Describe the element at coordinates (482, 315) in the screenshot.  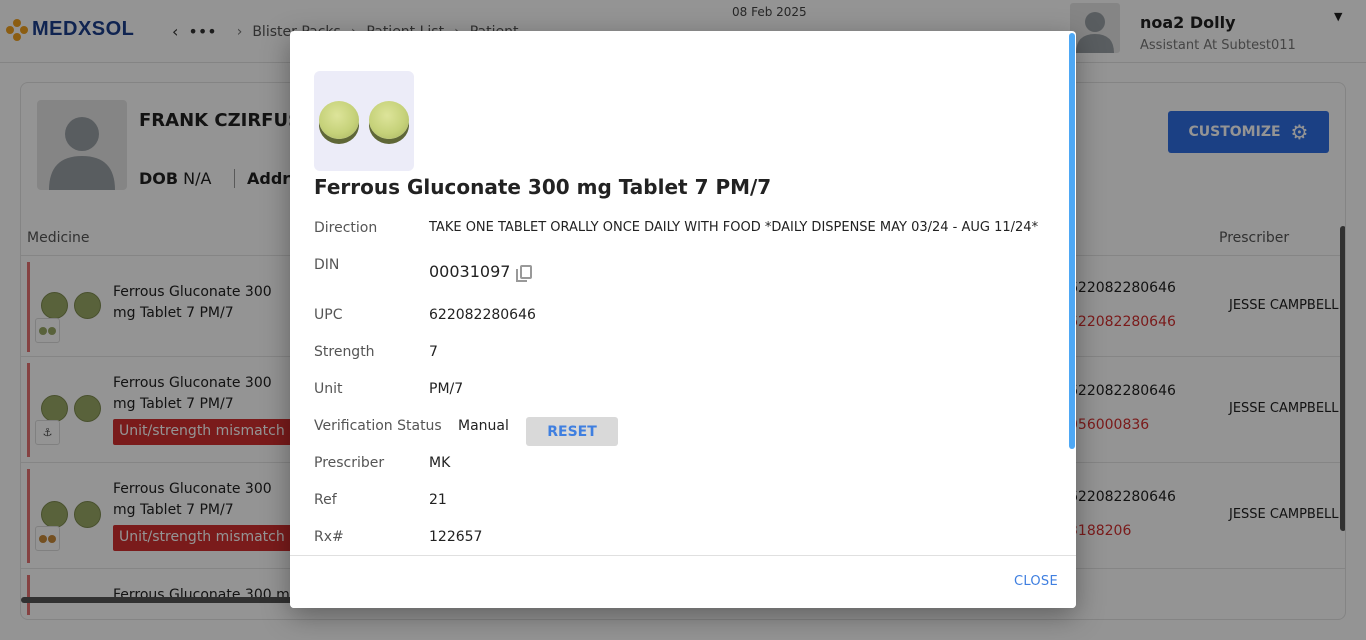
I see `upc-value: 622082280646` at that location.